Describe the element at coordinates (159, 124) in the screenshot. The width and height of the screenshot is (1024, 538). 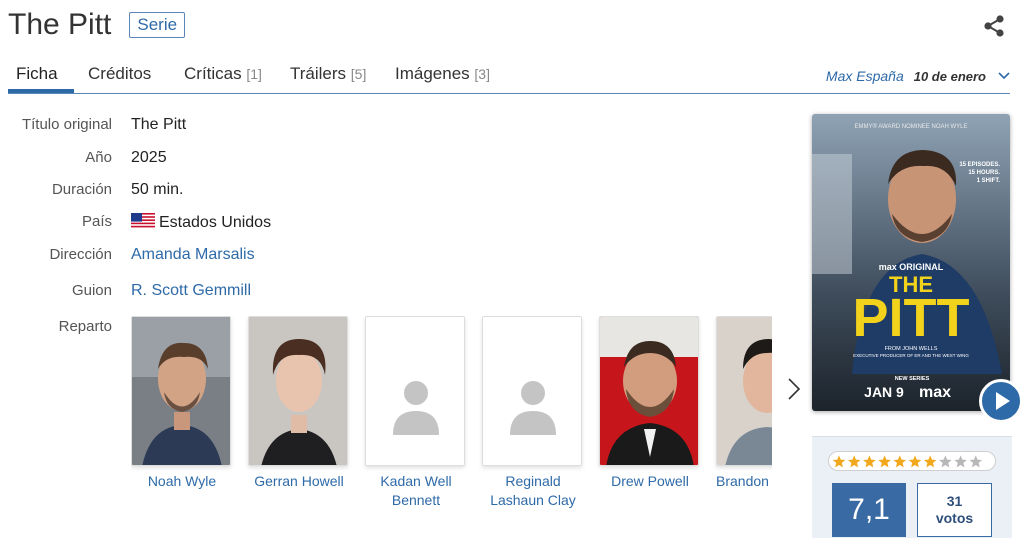
I see `info-value: The Pitt` at that location.